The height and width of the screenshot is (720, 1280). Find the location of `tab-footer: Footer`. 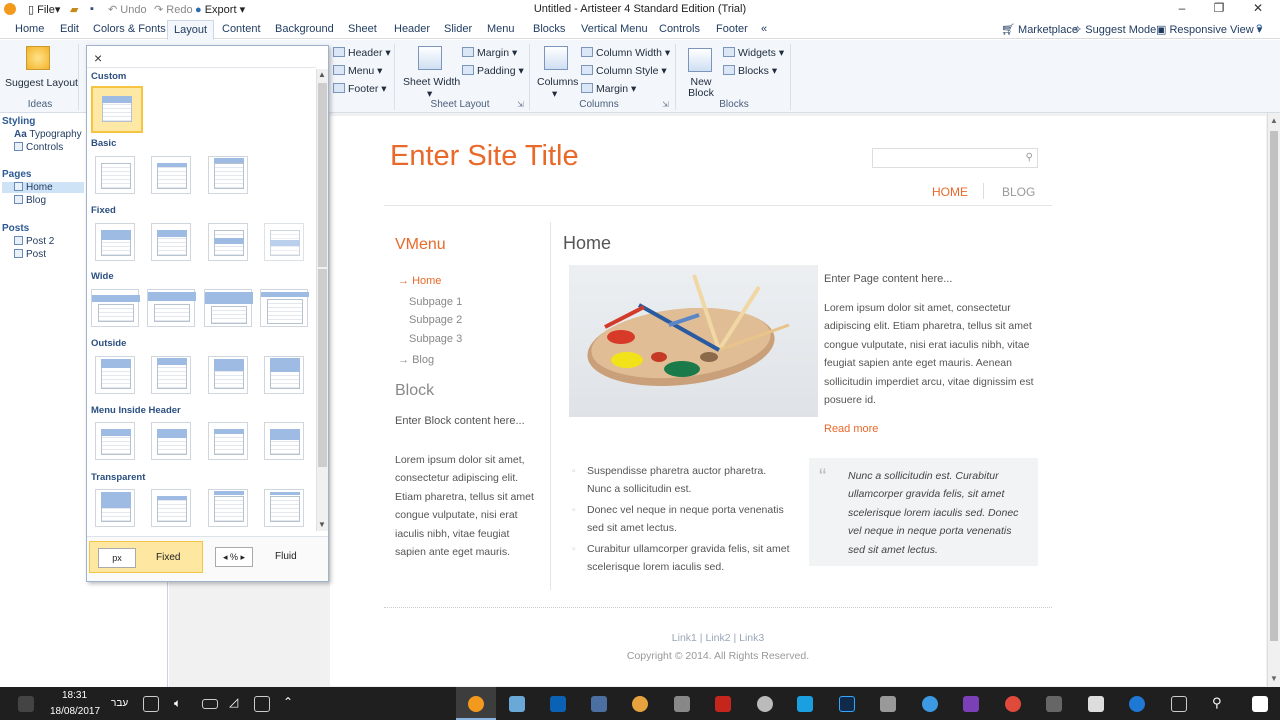

tab-footer: Footer is located at coordinates (732, 29).